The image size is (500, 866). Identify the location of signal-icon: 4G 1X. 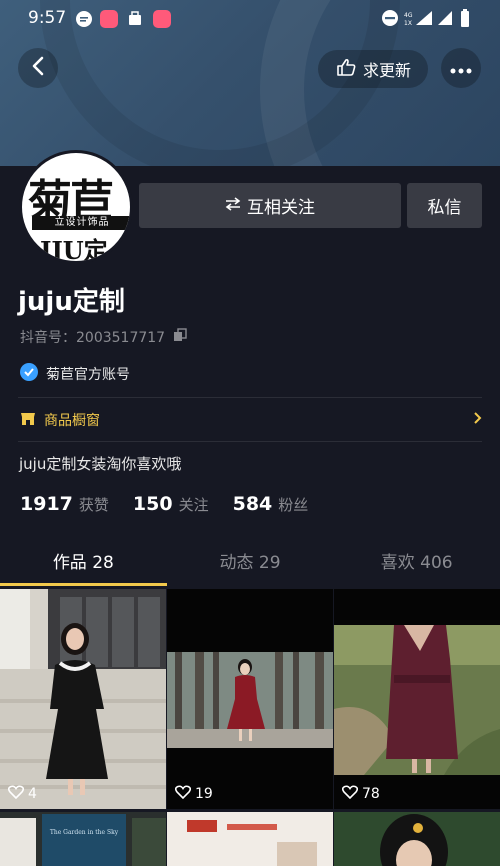
(419, 18).